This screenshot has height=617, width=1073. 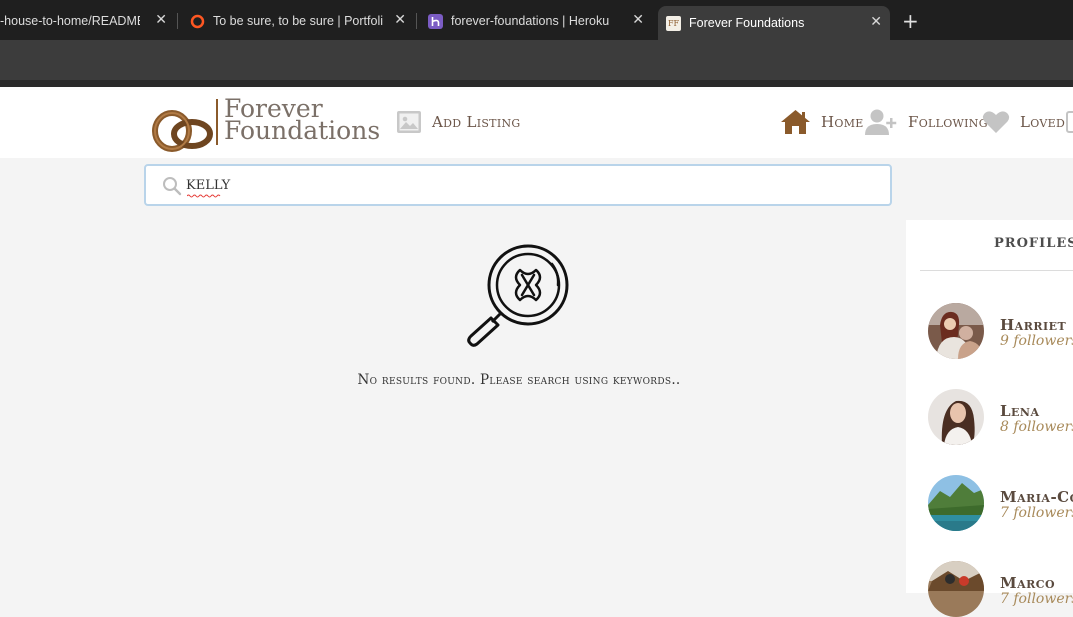 I want to click on ff-favicon-icon: FF, so click(x=673, y=23).